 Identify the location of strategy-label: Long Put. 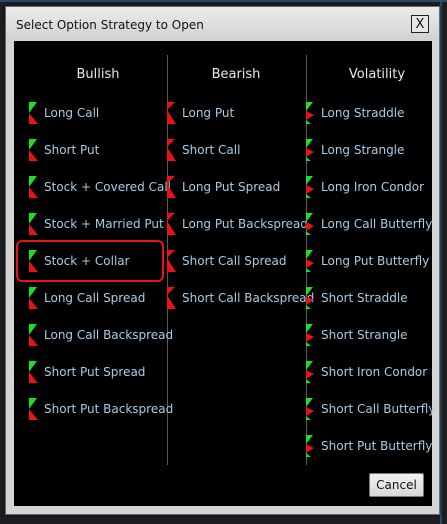
(208, 113).